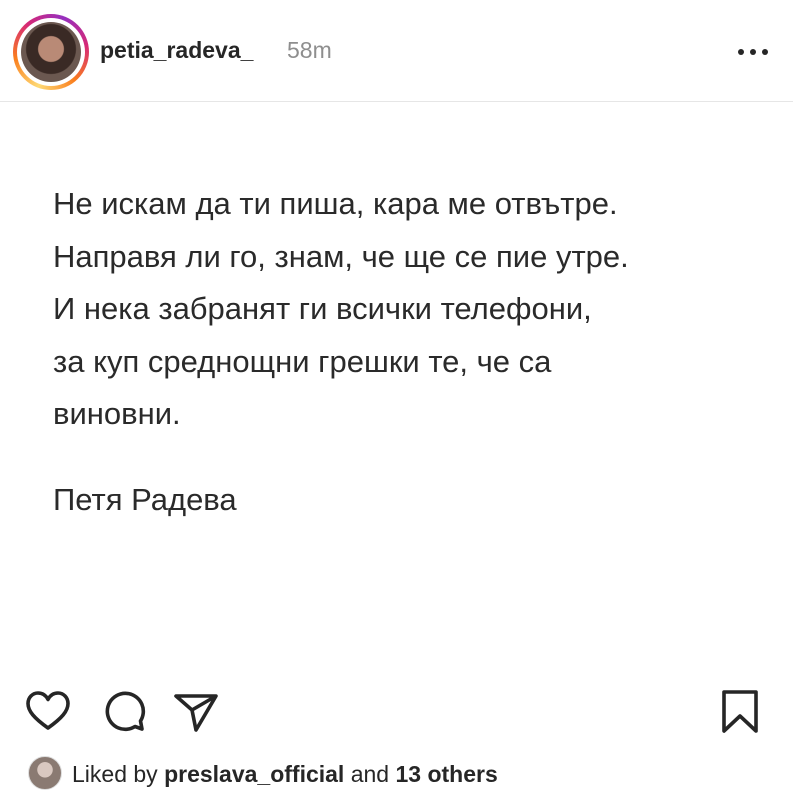  What do you see at coordinates (117, 413) in the screenshot?
I see `post-line: виновни.` at bounding box center [117, 413].